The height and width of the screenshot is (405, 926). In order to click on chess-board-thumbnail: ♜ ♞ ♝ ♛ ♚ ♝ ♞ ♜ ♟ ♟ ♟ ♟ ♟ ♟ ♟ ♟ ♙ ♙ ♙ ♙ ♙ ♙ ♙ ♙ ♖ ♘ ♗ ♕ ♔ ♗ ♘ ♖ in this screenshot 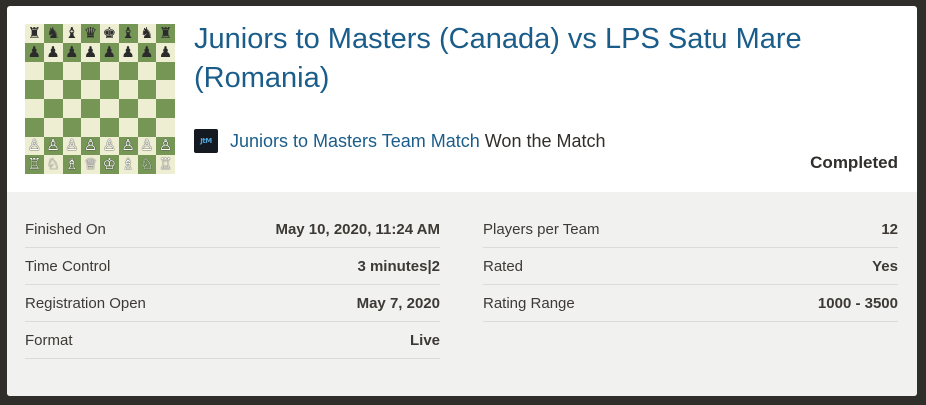, I will do `click(100, 99)`.